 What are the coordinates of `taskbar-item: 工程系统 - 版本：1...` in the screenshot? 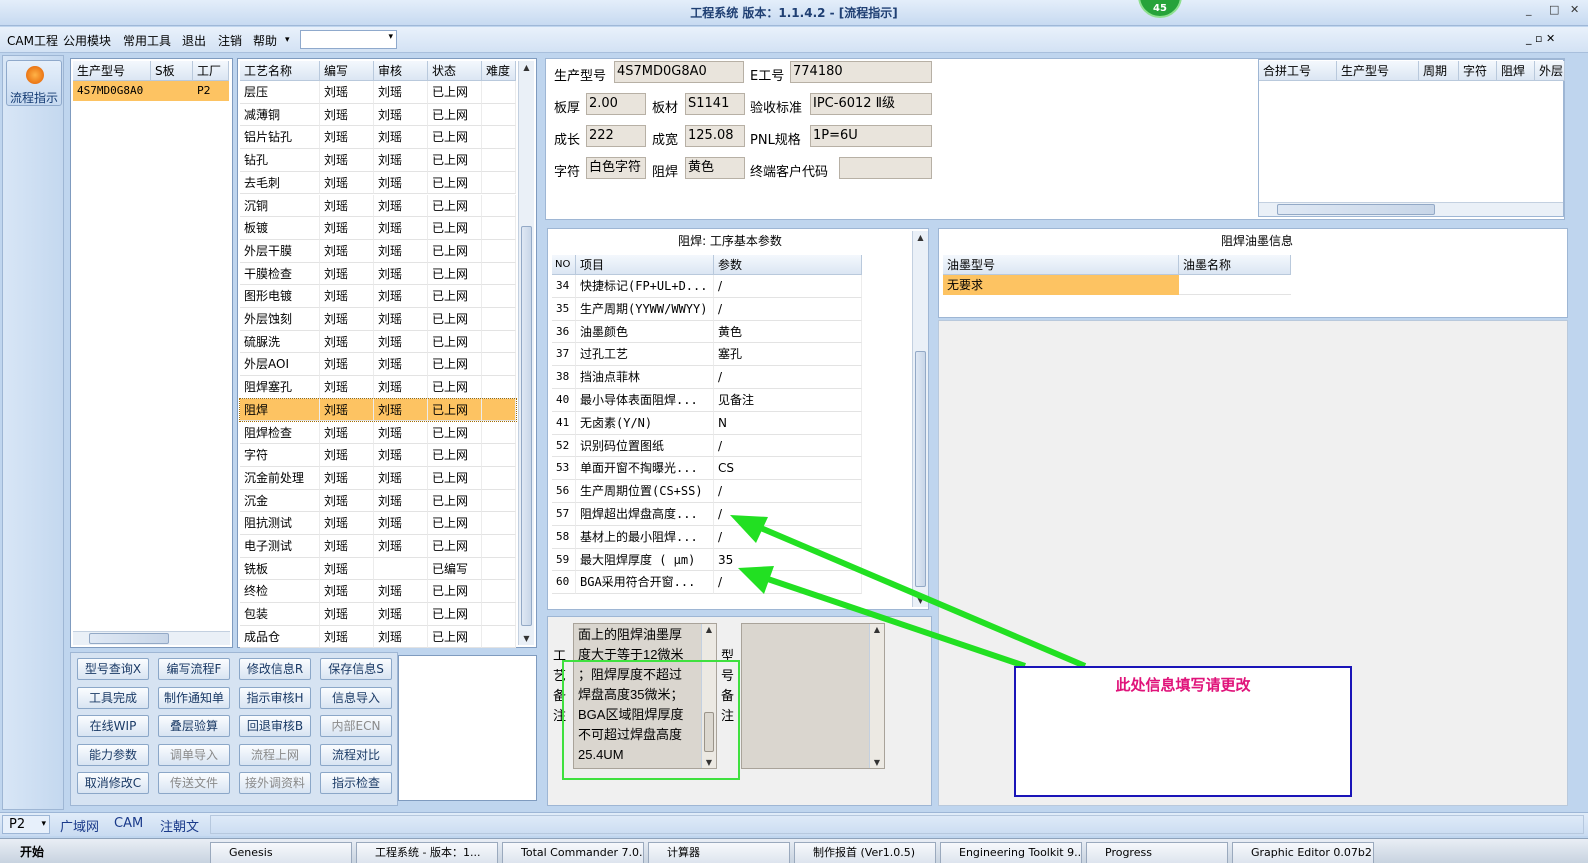 It's located at (427, 852).